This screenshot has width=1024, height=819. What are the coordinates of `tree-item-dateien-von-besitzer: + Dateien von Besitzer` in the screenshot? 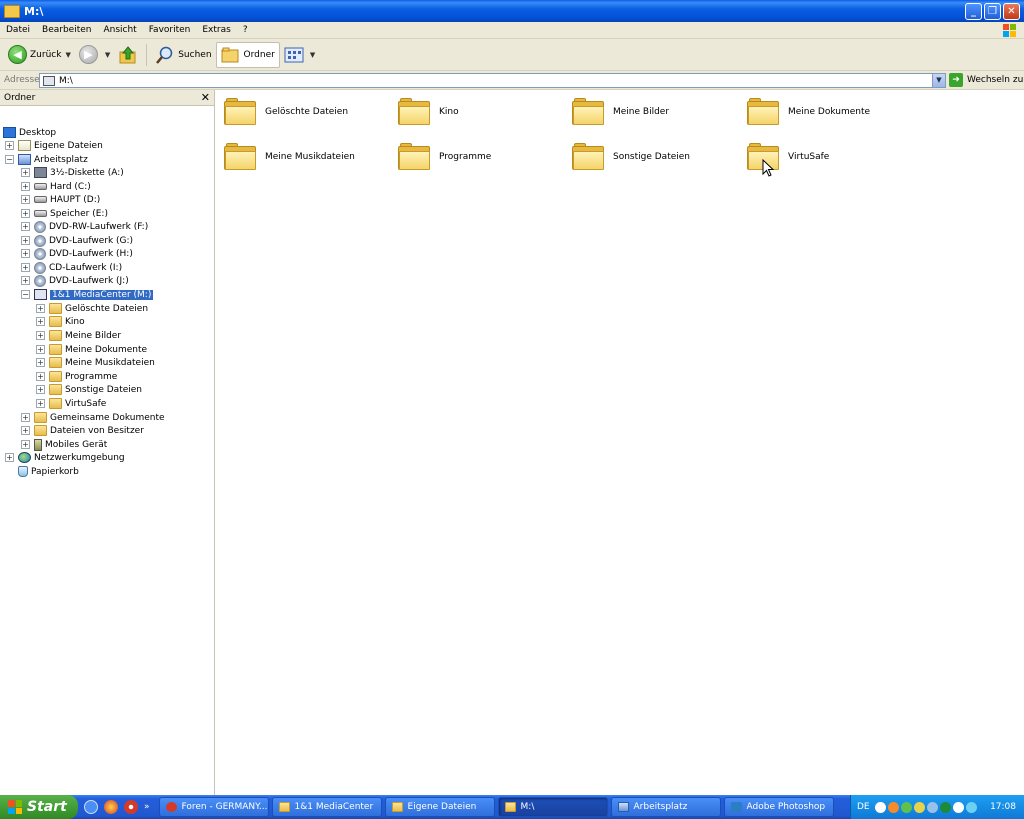 It's located at (82, 430).